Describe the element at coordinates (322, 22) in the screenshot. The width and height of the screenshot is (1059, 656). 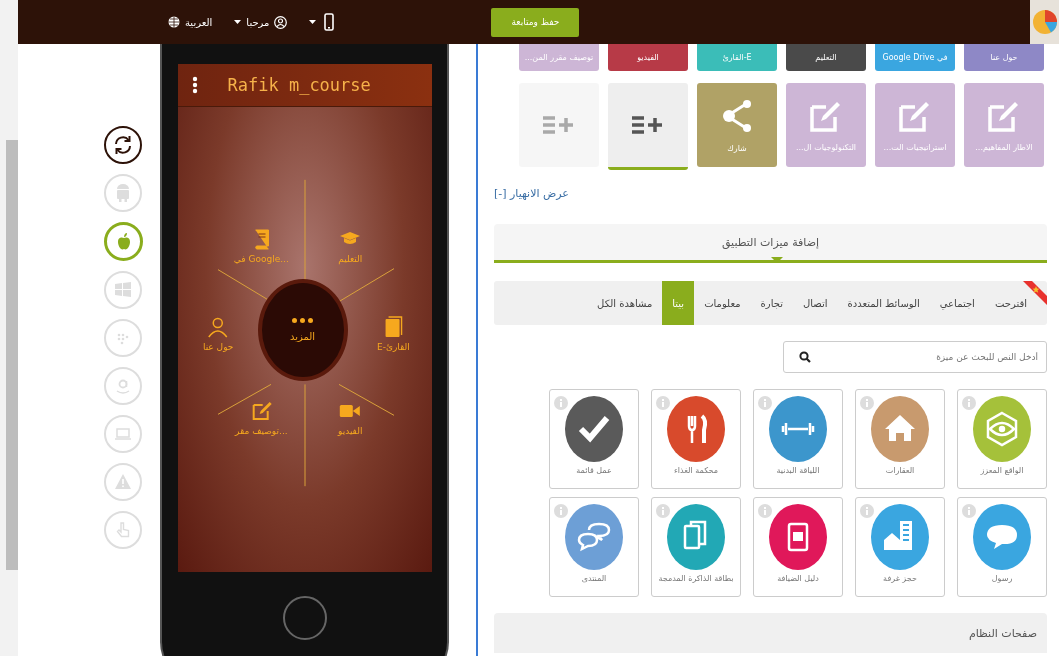
I see `device-menu` at that location.